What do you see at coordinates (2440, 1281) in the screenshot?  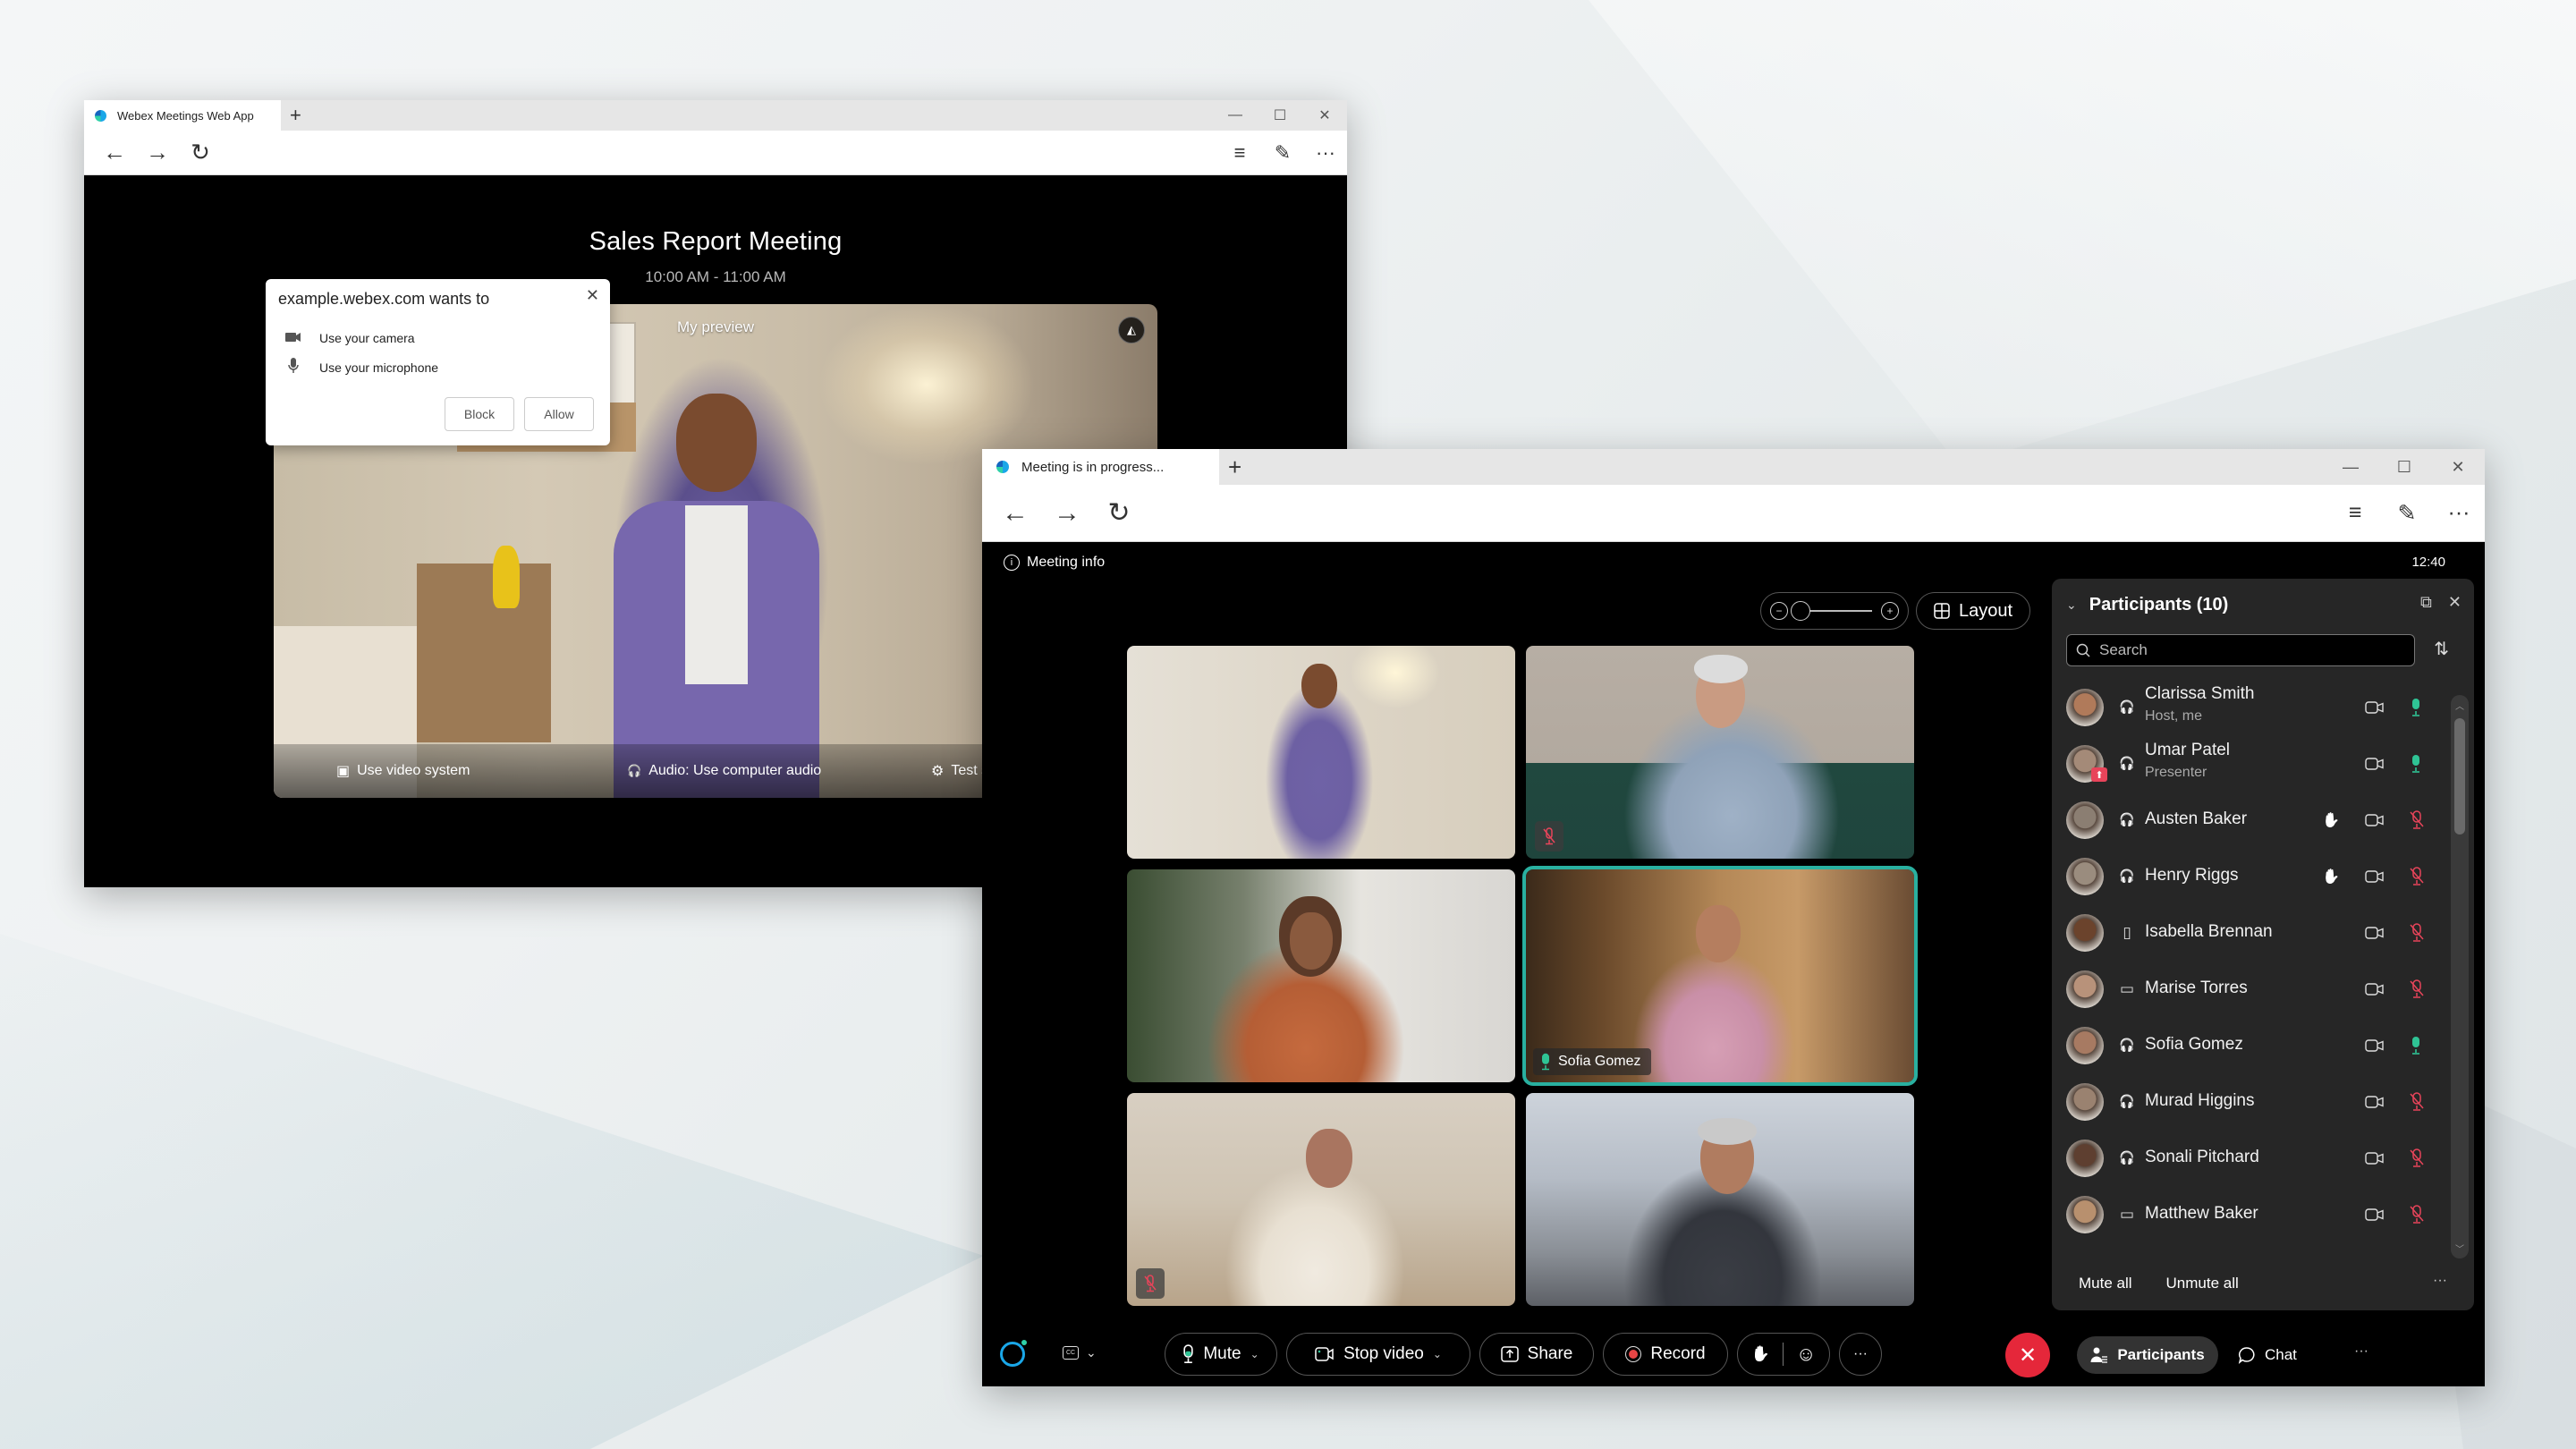 I see `panel-more-button: ···` at bounding box center [2440, 1281].